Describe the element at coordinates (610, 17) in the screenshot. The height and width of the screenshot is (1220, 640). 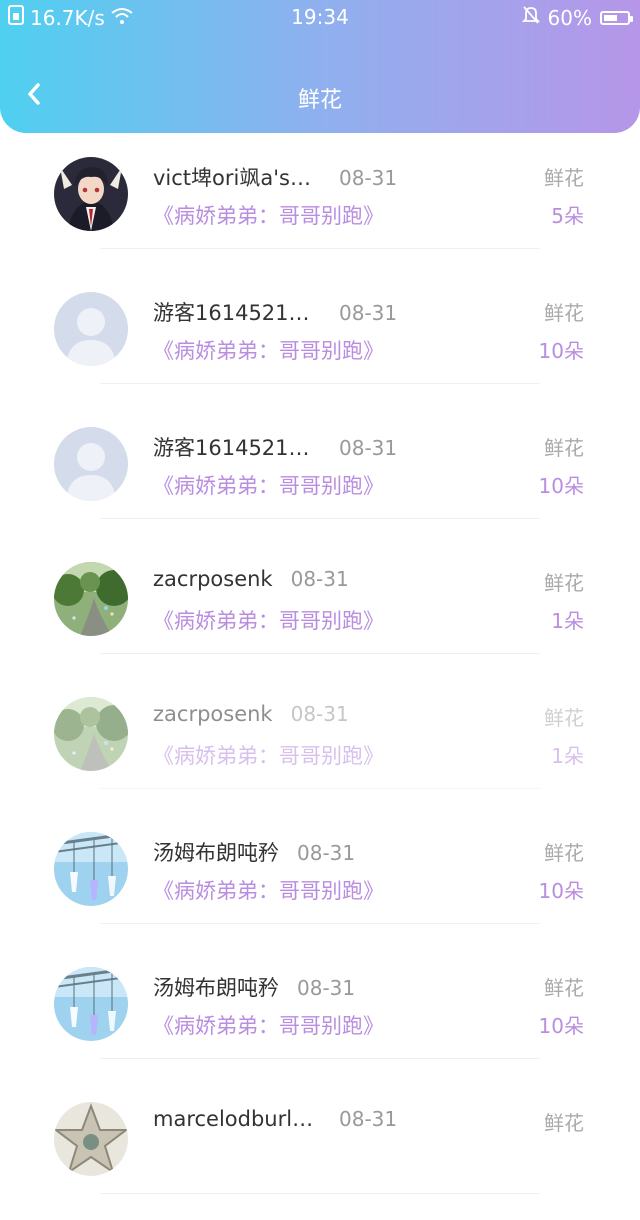
I see `battery-level` at that location.